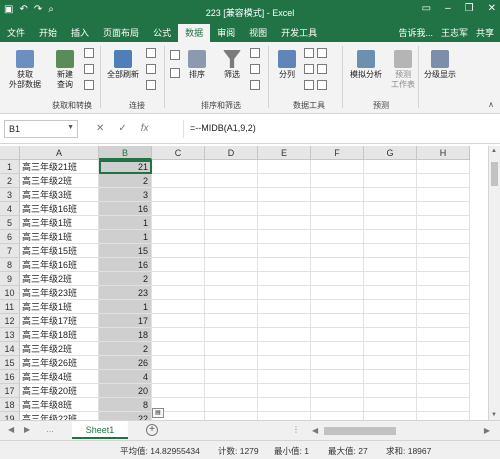 Image resolution: width=500 pixels, height=459 pixels. What do you see at coordinates (287, 65) in the screenshot?
I see `text-to-columns-button: 分列` at bounding box center [287, 65].